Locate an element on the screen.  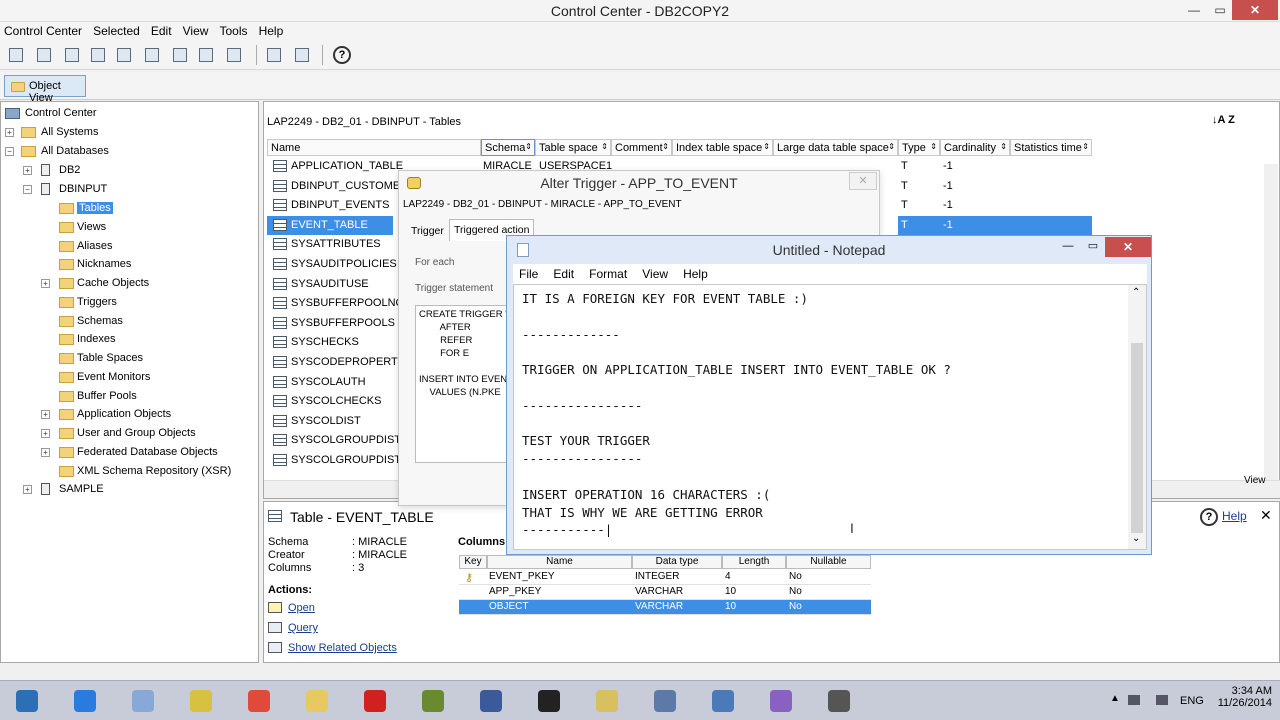
clock: 3:34 AM 11/26/2014 is located at coordinates (1245, 697).